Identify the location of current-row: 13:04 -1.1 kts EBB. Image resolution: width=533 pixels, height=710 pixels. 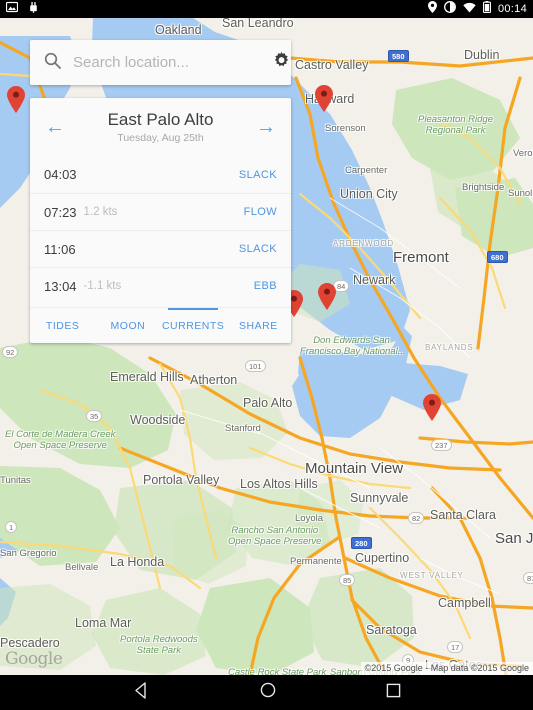
(160, 285).